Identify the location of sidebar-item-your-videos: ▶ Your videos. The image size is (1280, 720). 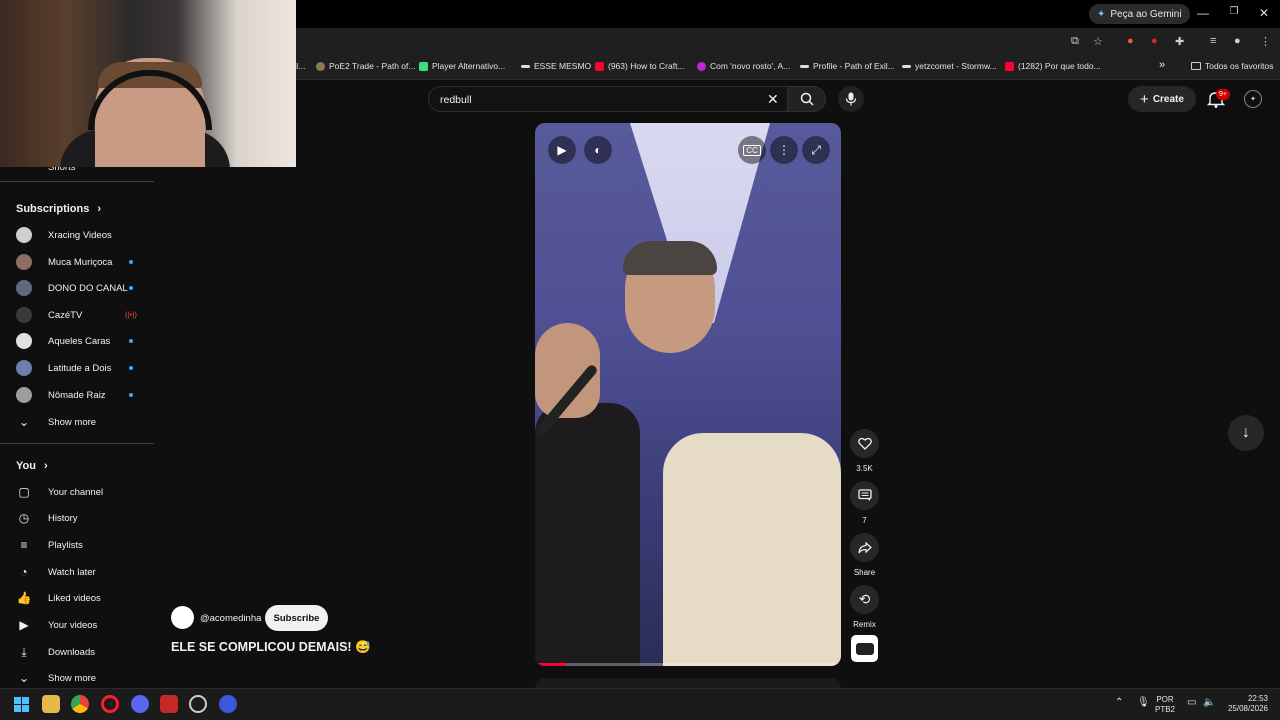
(77, 625).